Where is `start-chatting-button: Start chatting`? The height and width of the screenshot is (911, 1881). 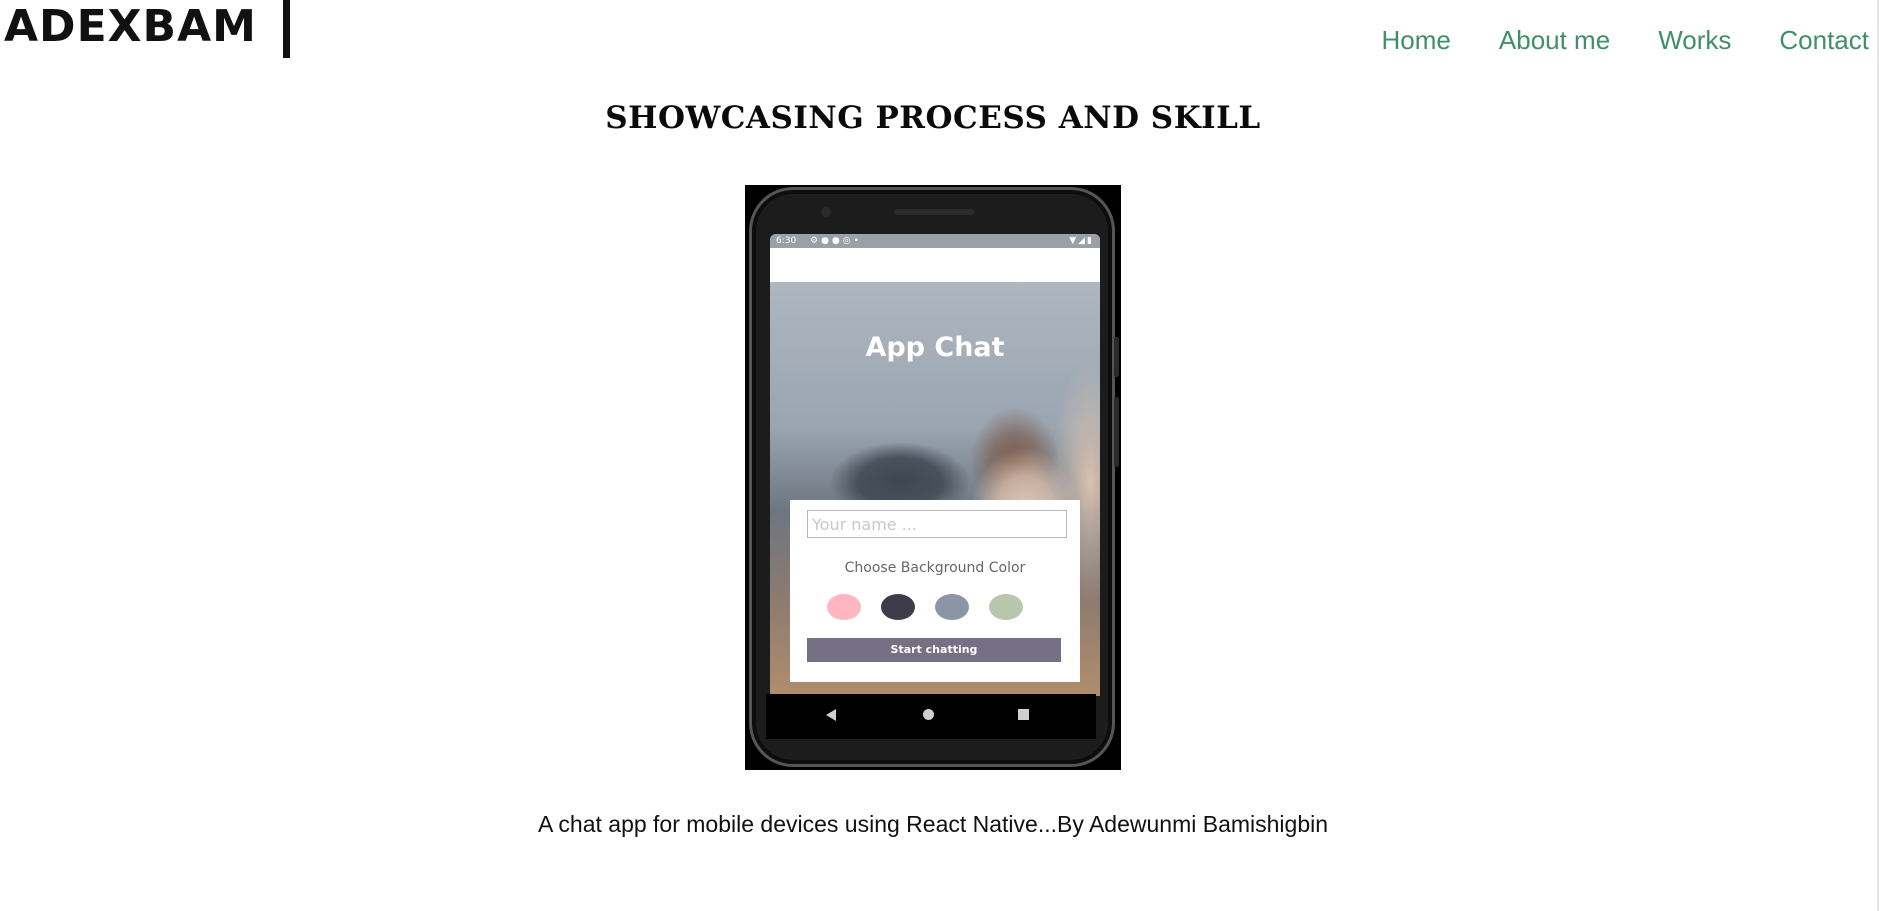
start-chatting-button: Start chatting is located at coordinates (934, 650).